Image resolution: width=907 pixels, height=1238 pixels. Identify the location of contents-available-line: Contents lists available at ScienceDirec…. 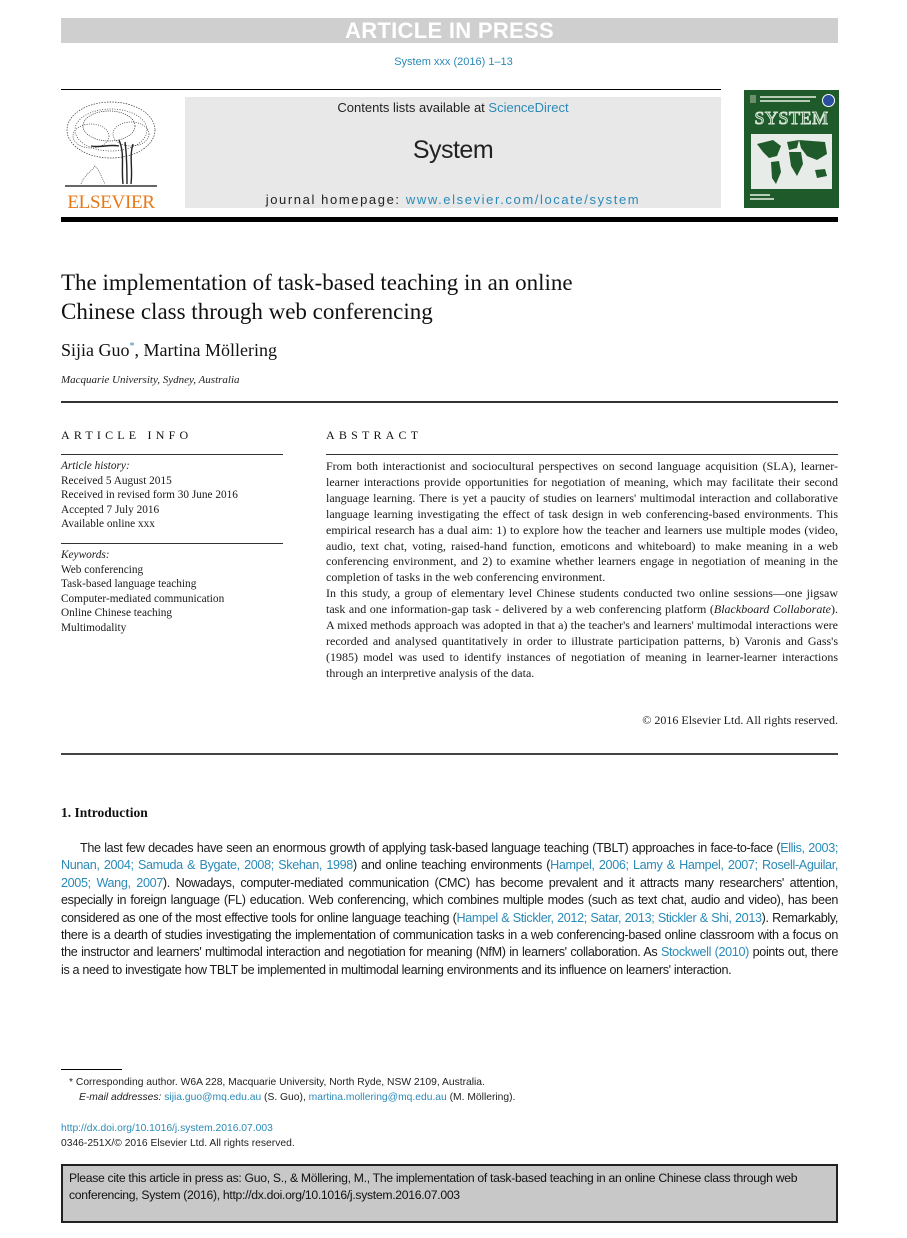
(453, 107).